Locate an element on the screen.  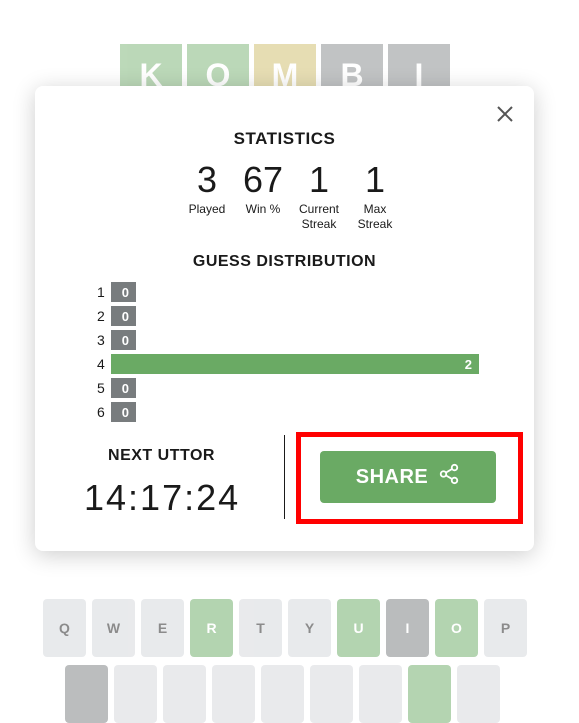
divider is located at coordinates (284, 477).